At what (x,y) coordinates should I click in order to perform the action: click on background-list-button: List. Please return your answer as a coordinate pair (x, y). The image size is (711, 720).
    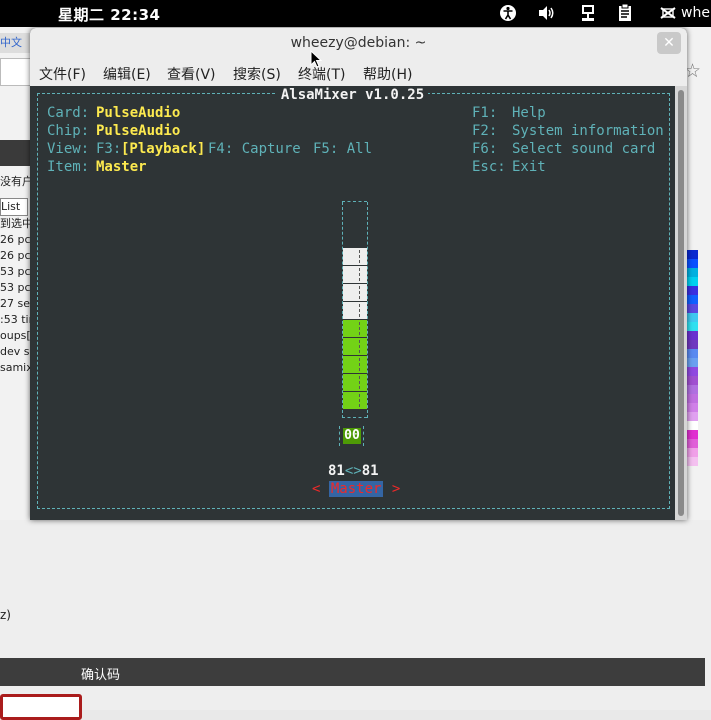
    Looking at the image, I should click on (14, 207).